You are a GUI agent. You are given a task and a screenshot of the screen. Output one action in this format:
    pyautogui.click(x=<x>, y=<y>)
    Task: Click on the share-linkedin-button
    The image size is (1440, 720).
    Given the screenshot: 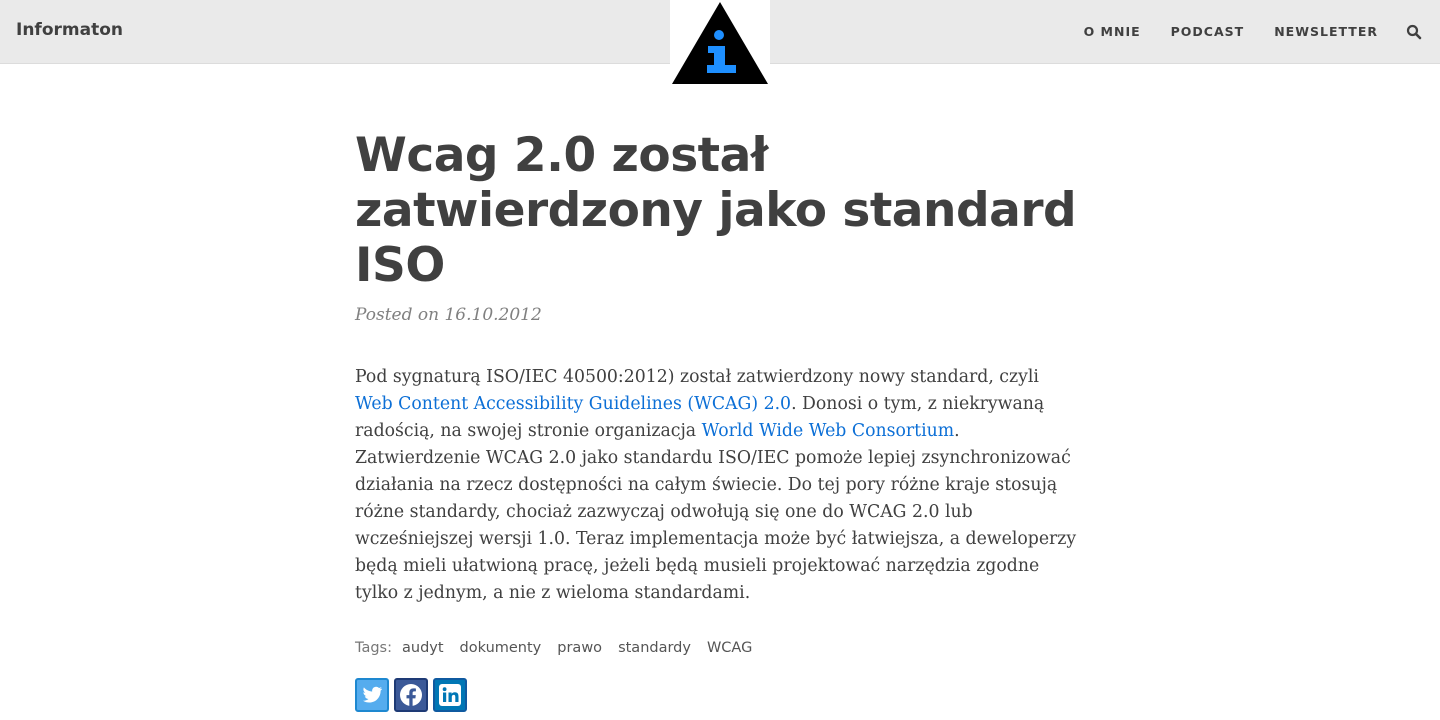 What is the action you would take?
    pyautogui.click(x=450, y=695)
    